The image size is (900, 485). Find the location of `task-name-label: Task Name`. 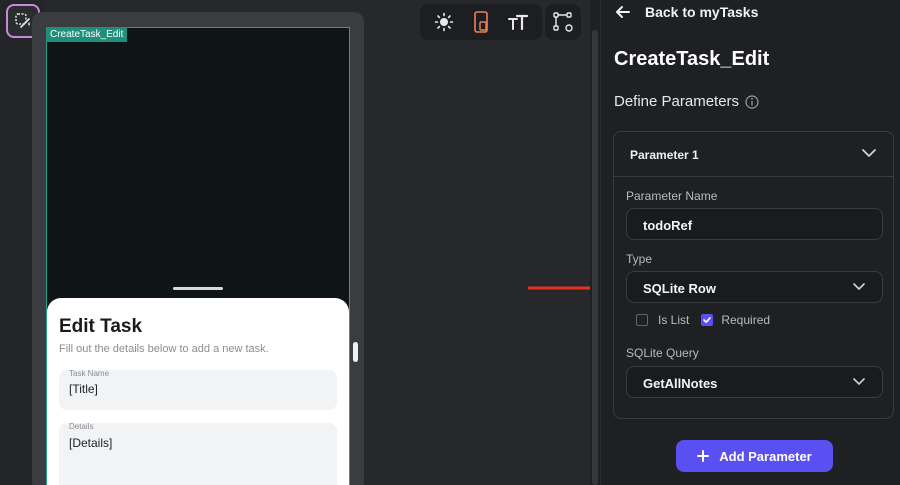

task-name-label: Task Name is located at coordinates (89, 373).